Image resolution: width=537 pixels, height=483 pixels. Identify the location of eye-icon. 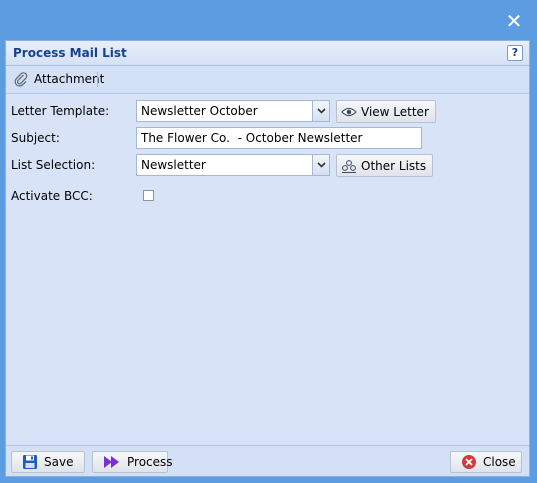
(349, 112).